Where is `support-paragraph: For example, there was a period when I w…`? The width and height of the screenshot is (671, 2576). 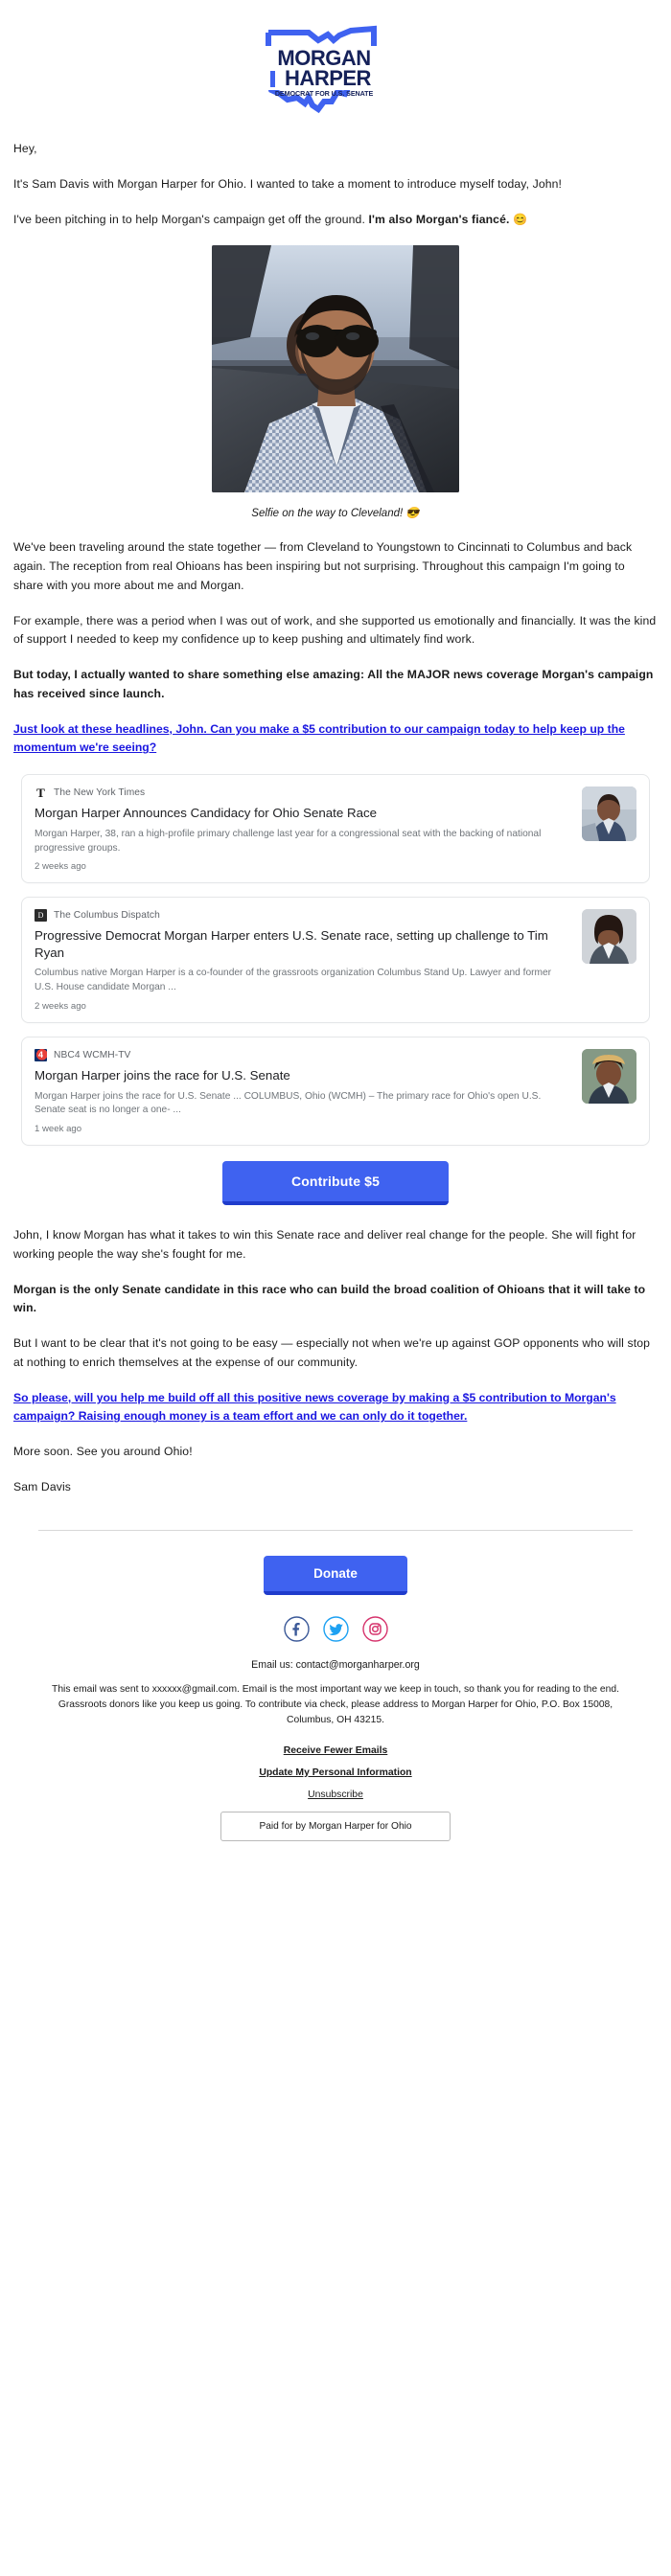
support-paragraph: For example, there was a period when I w… is located at coordinates (335, 630).